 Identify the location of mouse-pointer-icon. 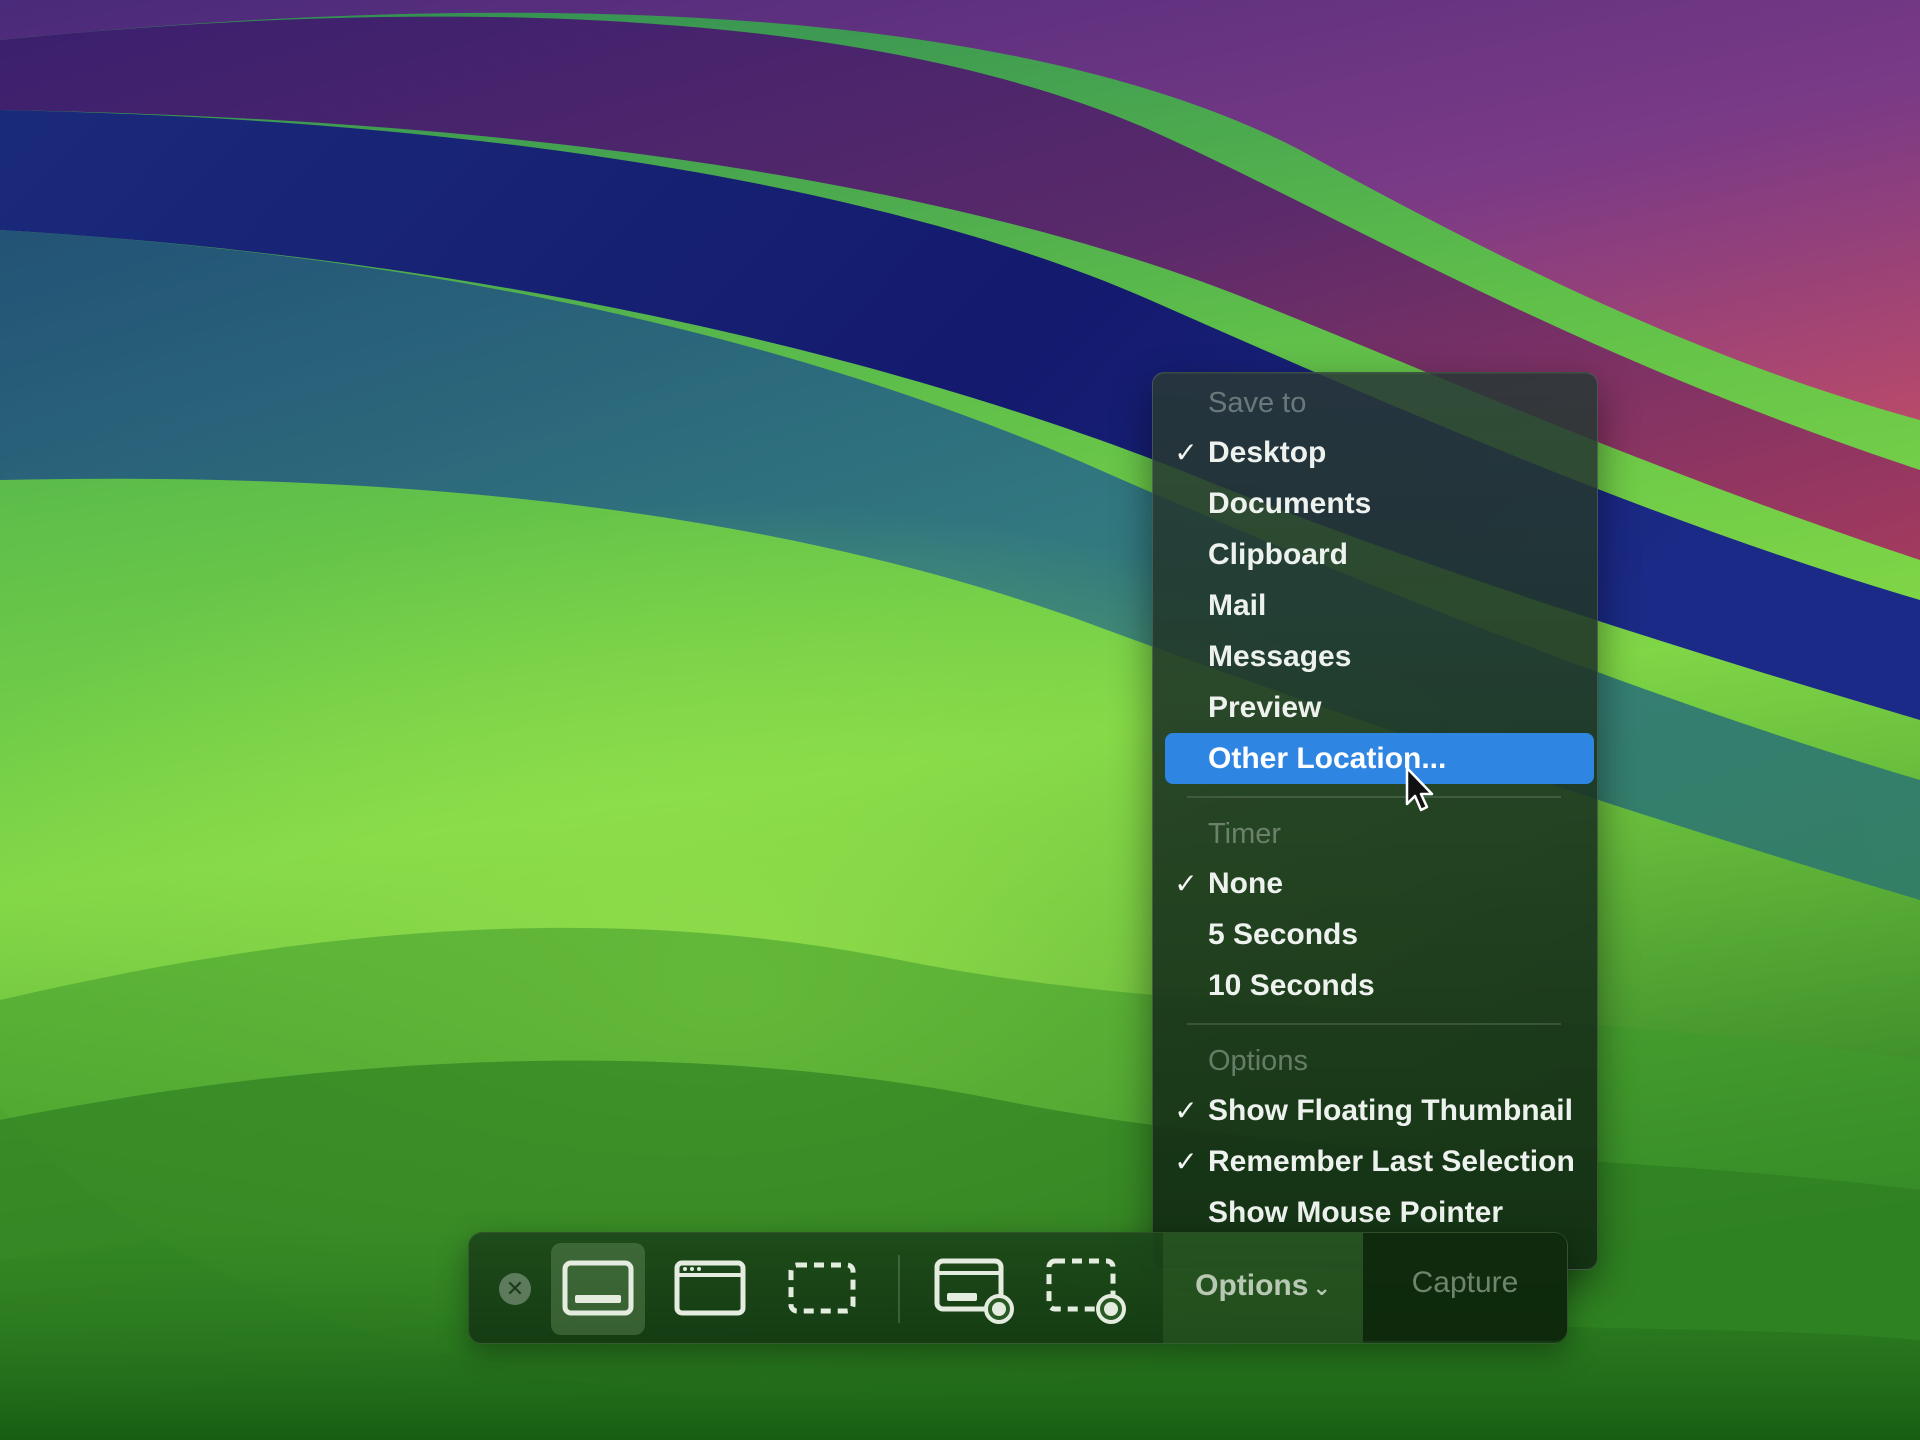
(1419, 789).